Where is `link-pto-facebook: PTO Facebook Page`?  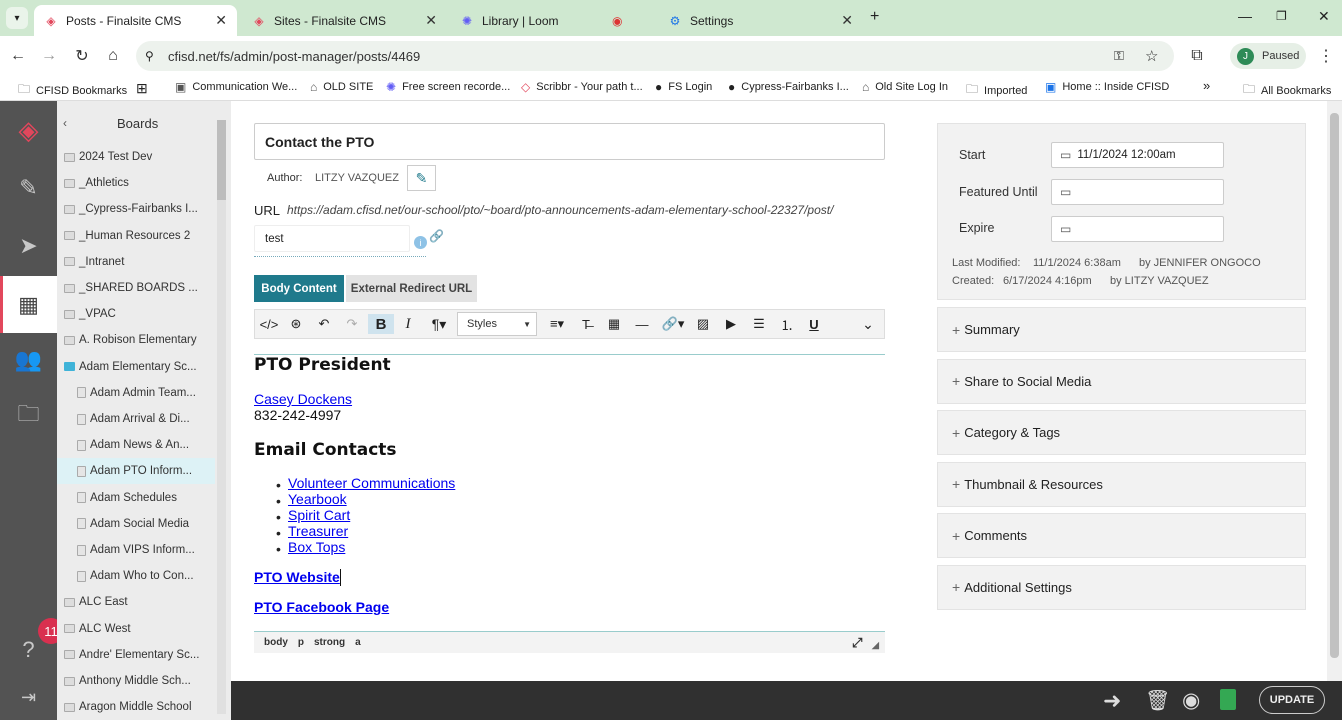 link-pto-facebook: PTO Facebook Page is located at coordinates (321, 607).